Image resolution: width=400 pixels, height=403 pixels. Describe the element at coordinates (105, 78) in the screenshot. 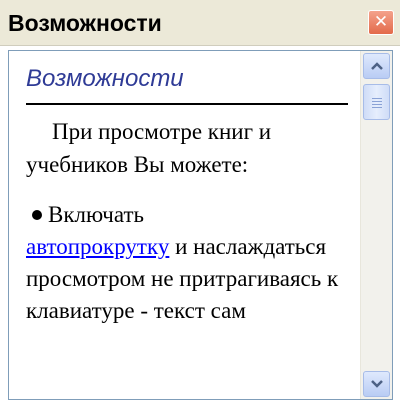

I see `section-heading: Возможности` at that location.